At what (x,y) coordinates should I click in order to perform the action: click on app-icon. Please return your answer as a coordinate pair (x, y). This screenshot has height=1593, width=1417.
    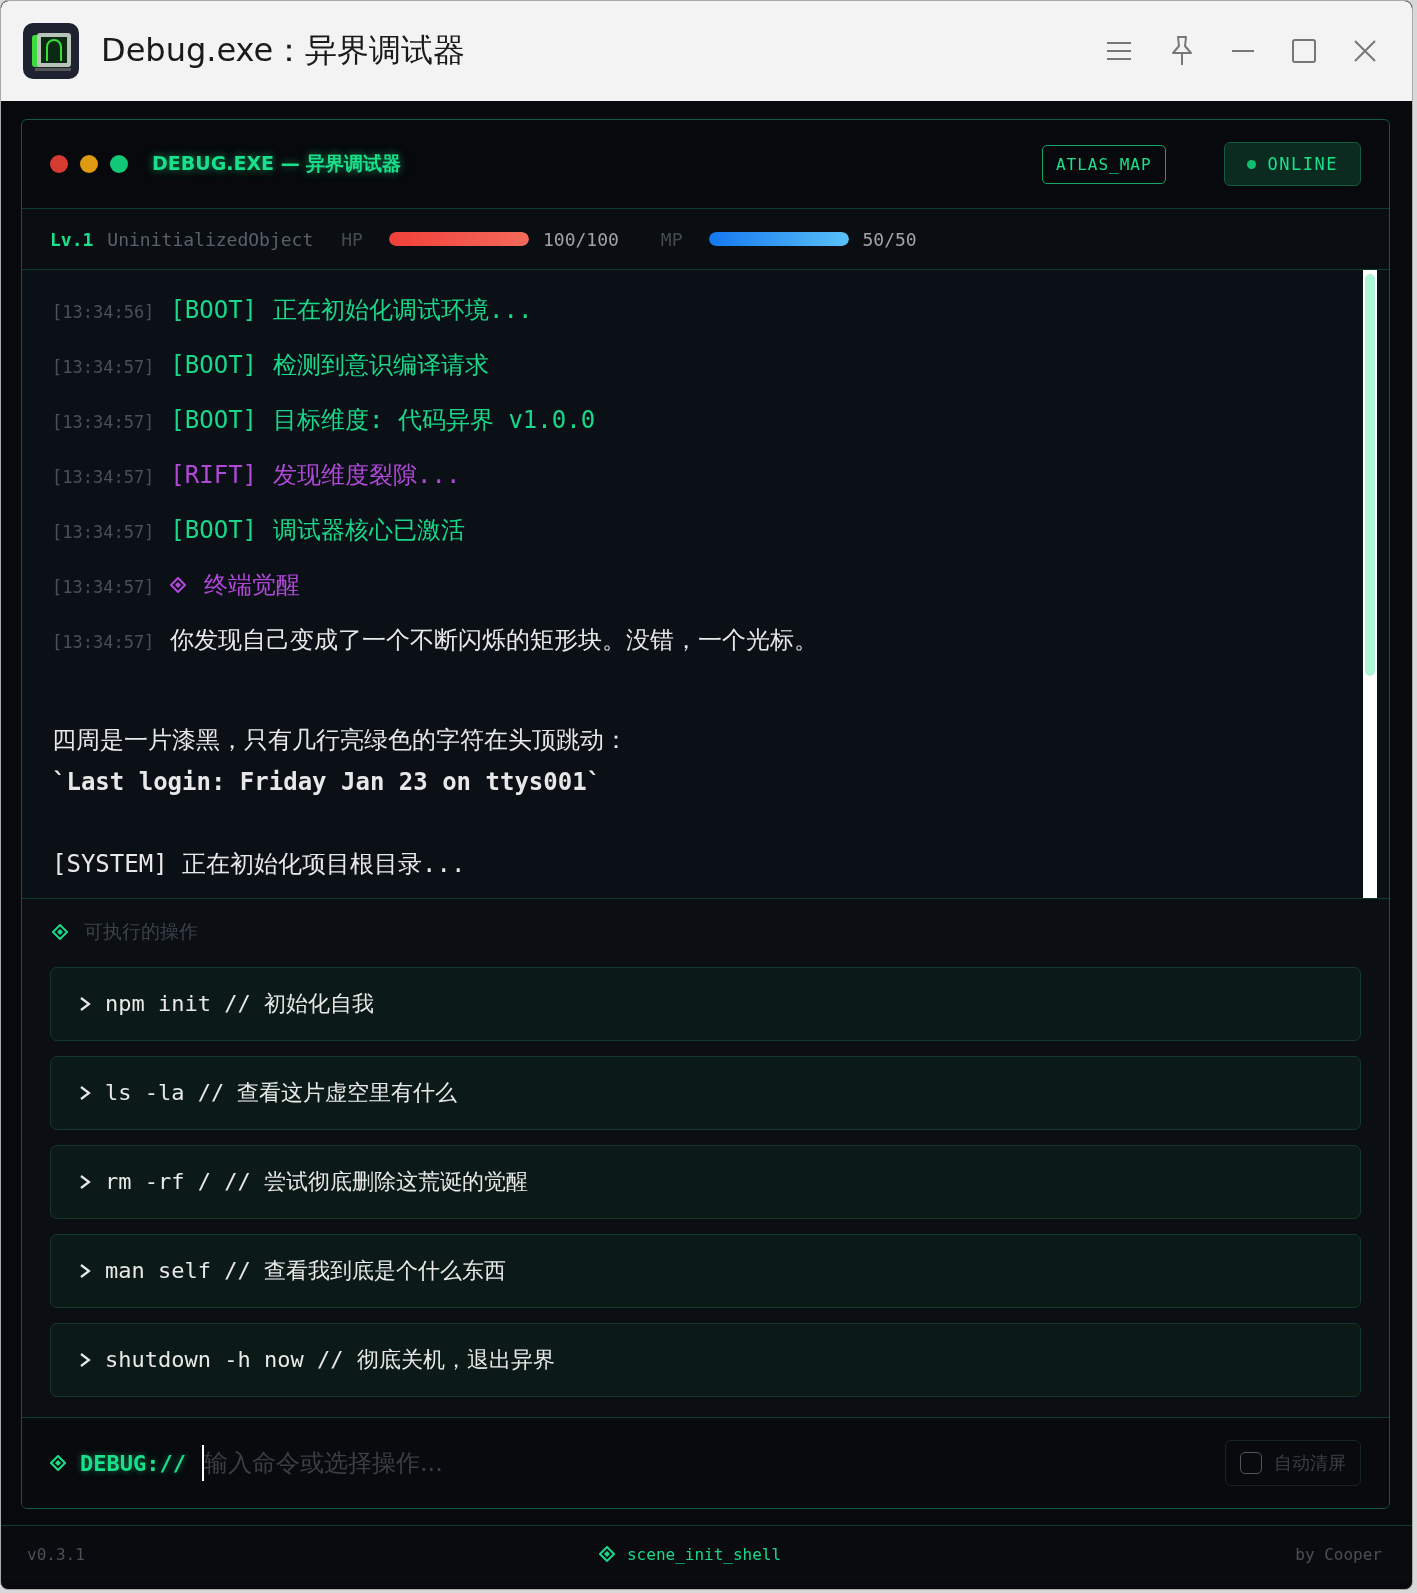
    Looking at the image, I should click on (51, 51).